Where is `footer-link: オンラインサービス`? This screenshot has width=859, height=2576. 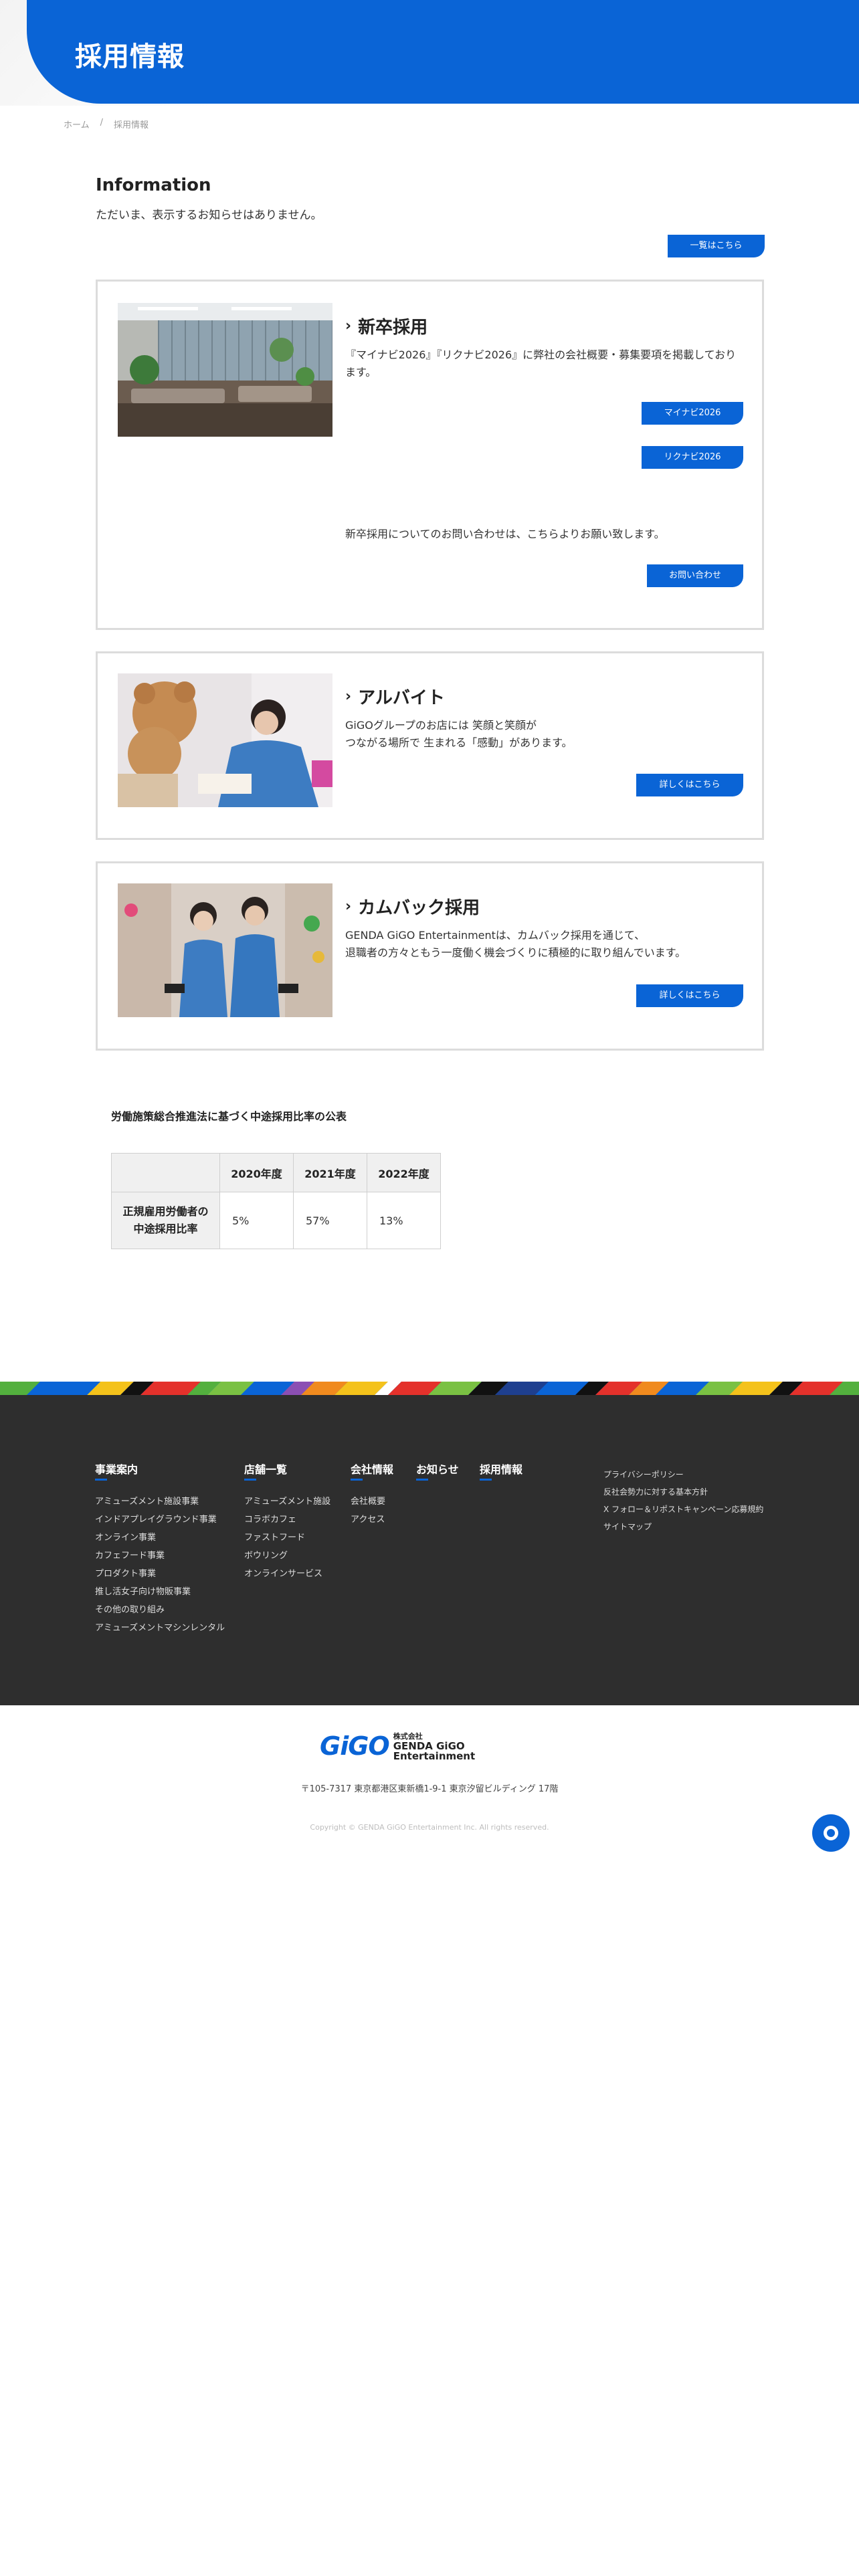
footer-link: オンラインサービス is located at coordinates (287, 1574).